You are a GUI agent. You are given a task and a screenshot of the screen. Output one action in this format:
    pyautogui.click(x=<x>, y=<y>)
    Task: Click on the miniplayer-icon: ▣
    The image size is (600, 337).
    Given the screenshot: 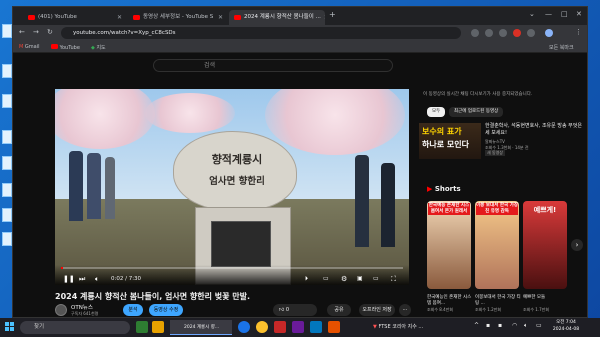 What is the action you would take?
    pyautogui.click(x=360, y=278)
    